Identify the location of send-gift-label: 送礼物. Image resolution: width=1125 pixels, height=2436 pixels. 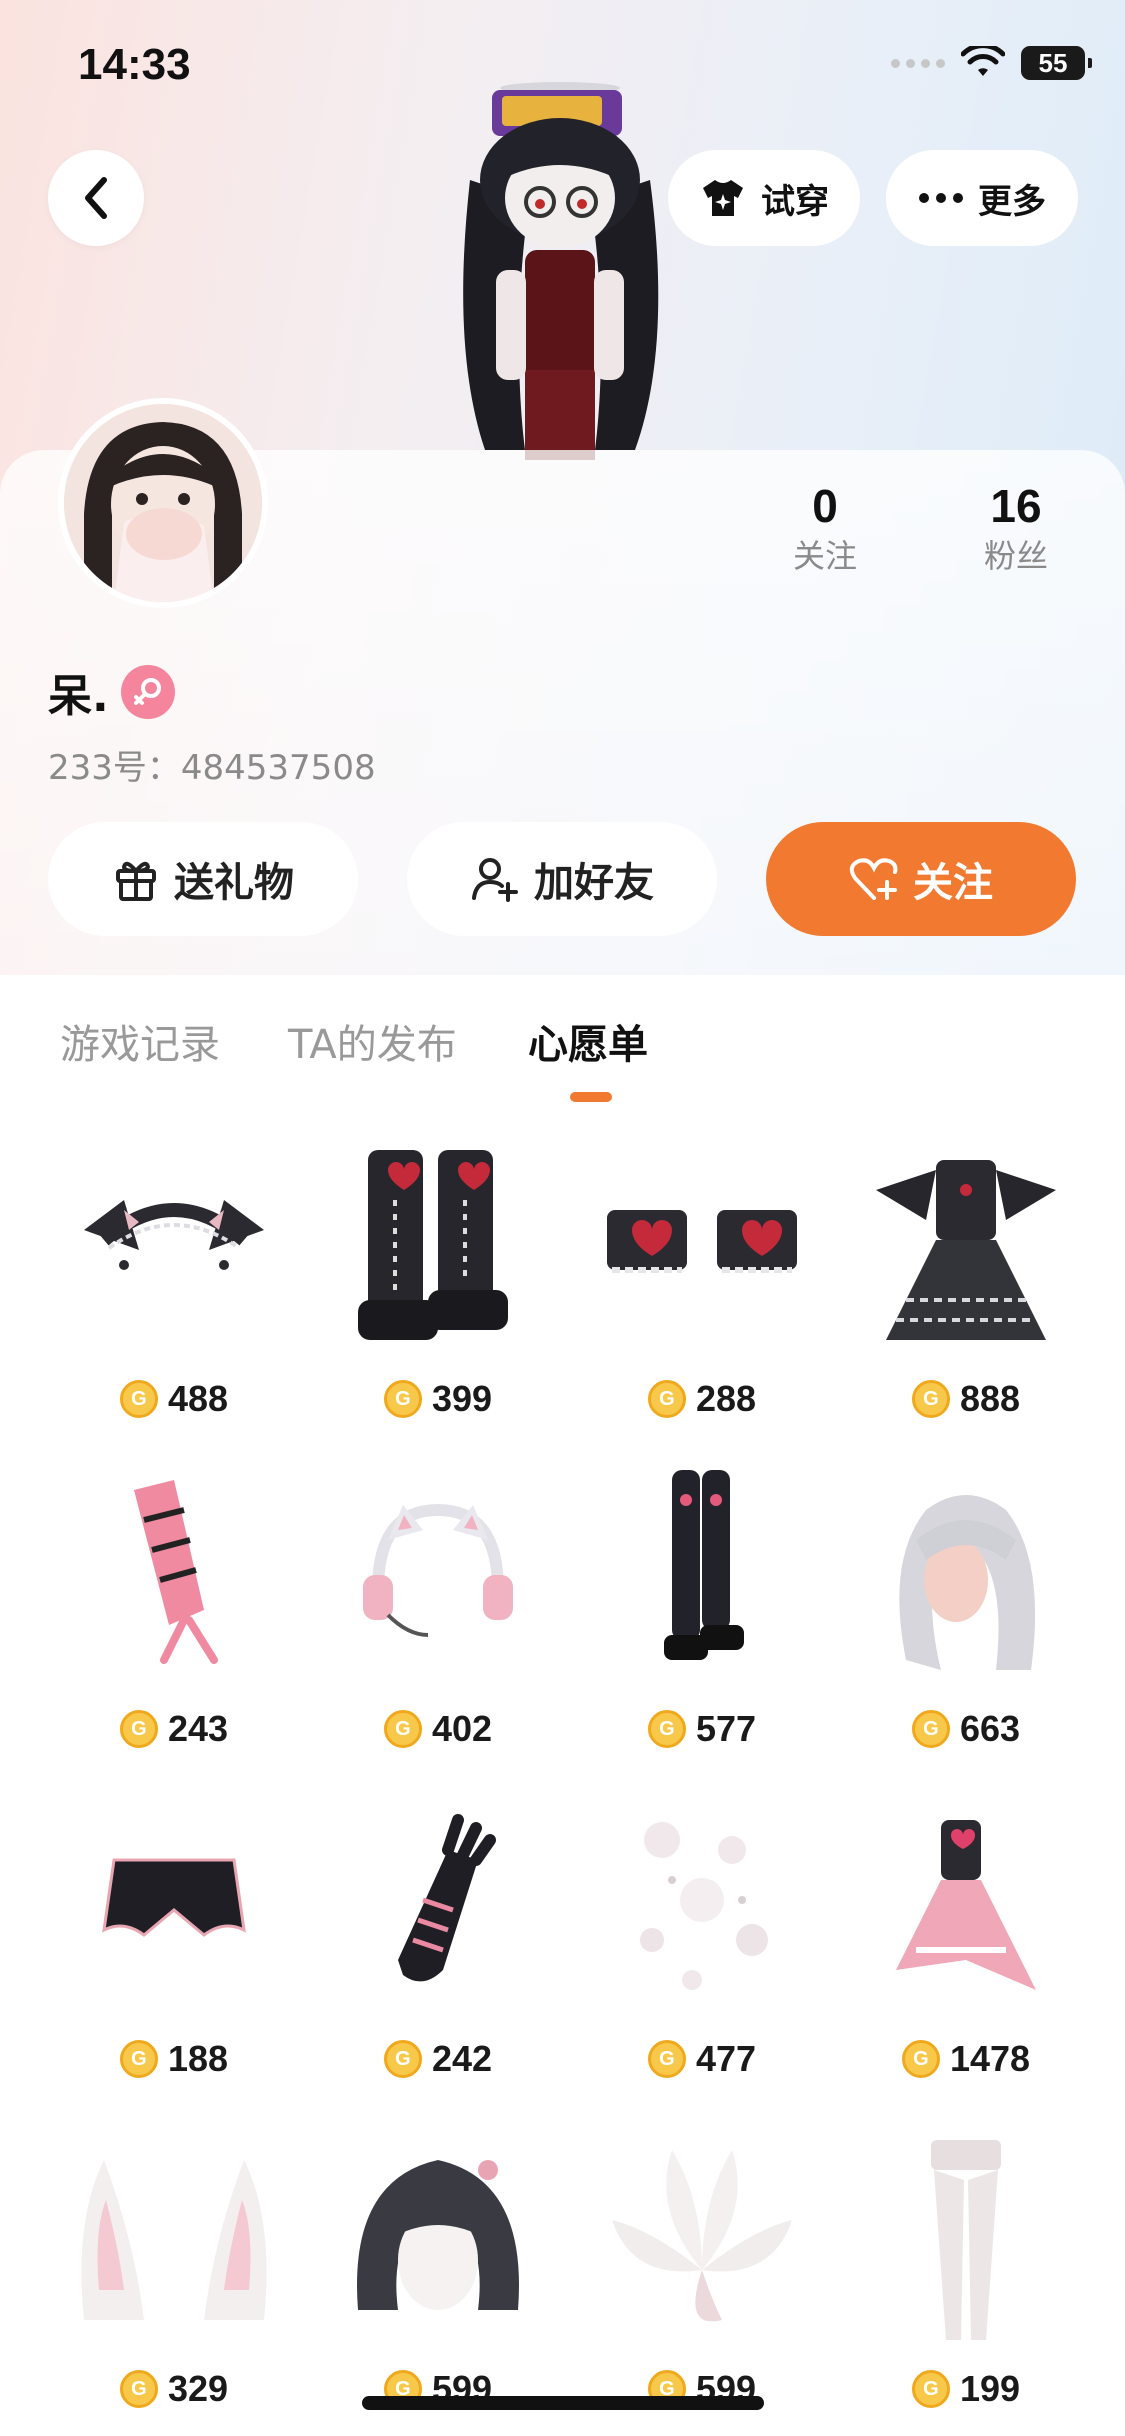
(234, 883).